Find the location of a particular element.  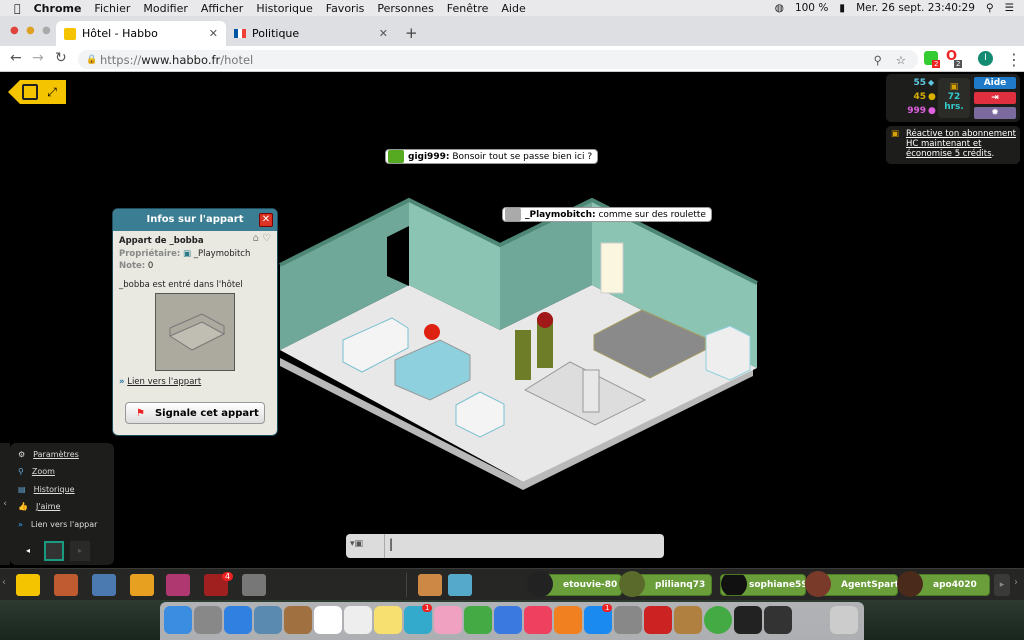

contacts-icon is located at coordinates (298, 620).